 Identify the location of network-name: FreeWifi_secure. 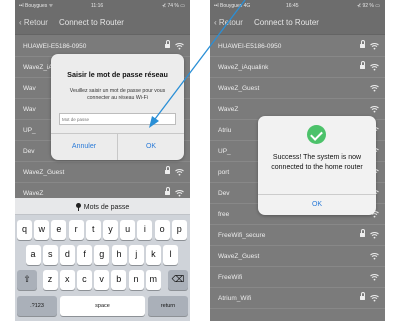
(242, 235).